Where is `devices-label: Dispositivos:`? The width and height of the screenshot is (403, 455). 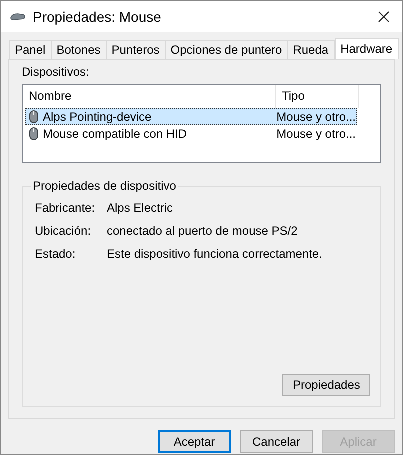
devices-label: Dispositivos: is located at coordinates (56, 72).